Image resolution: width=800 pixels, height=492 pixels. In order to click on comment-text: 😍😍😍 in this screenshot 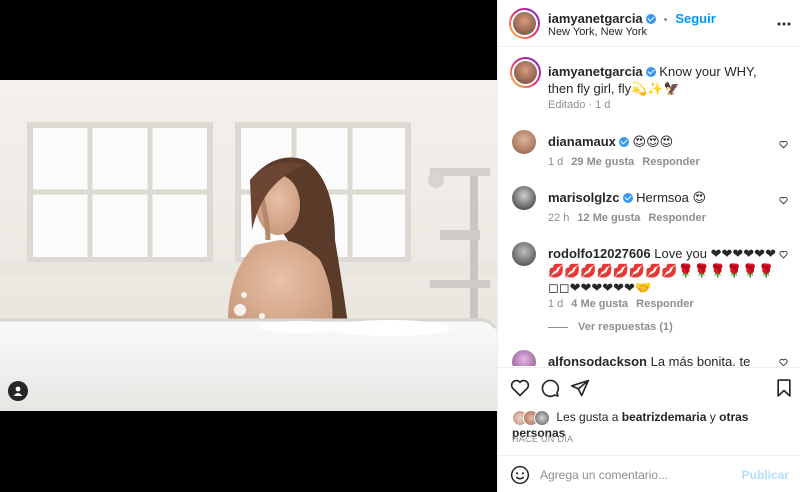, I will do `click(653, 141)`.